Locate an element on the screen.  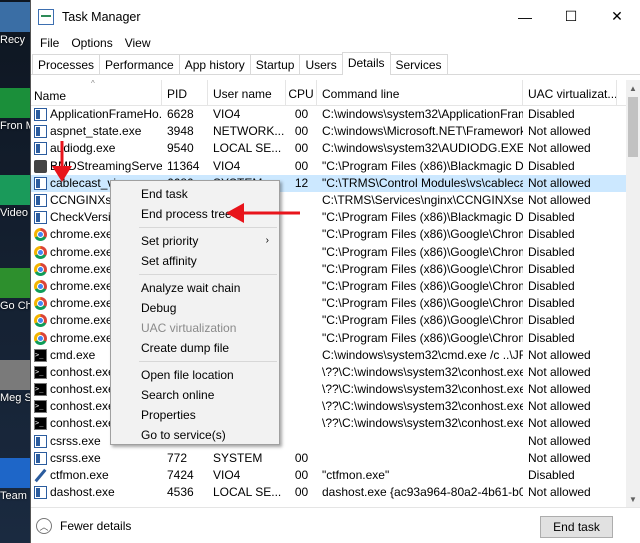
window-title: Task Manager is located at coordinates (101, 16).